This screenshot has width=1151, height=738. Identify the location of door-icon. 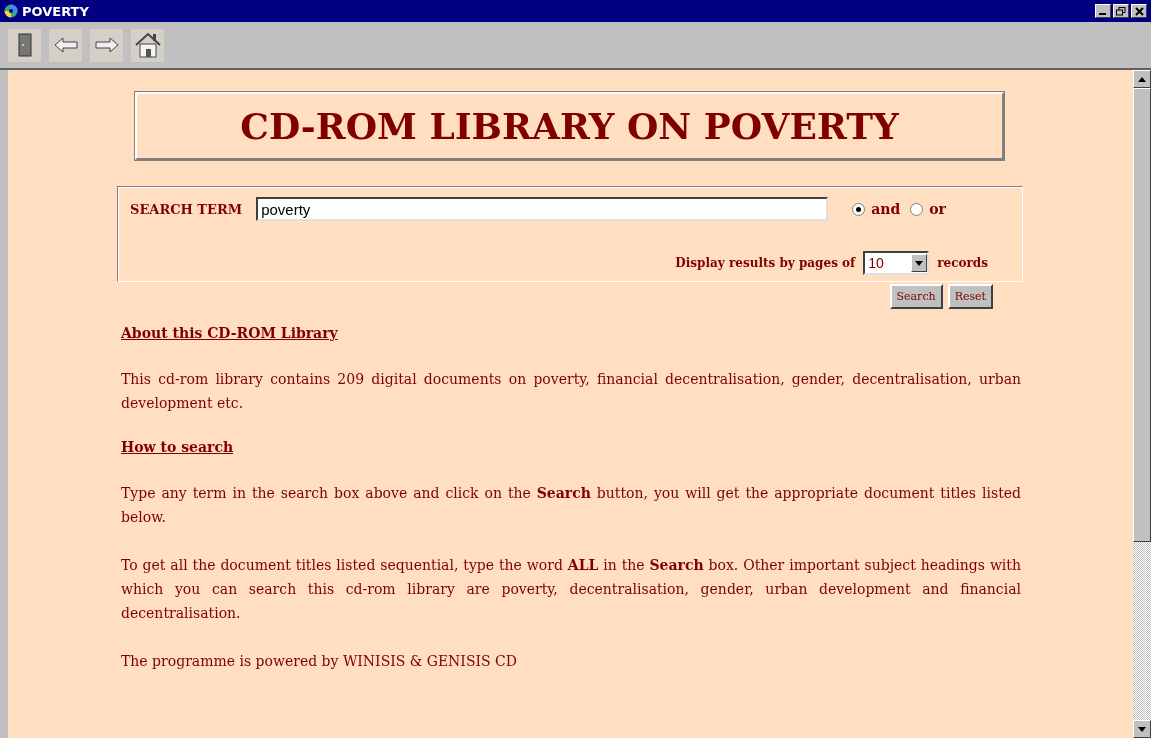
(24, 45).